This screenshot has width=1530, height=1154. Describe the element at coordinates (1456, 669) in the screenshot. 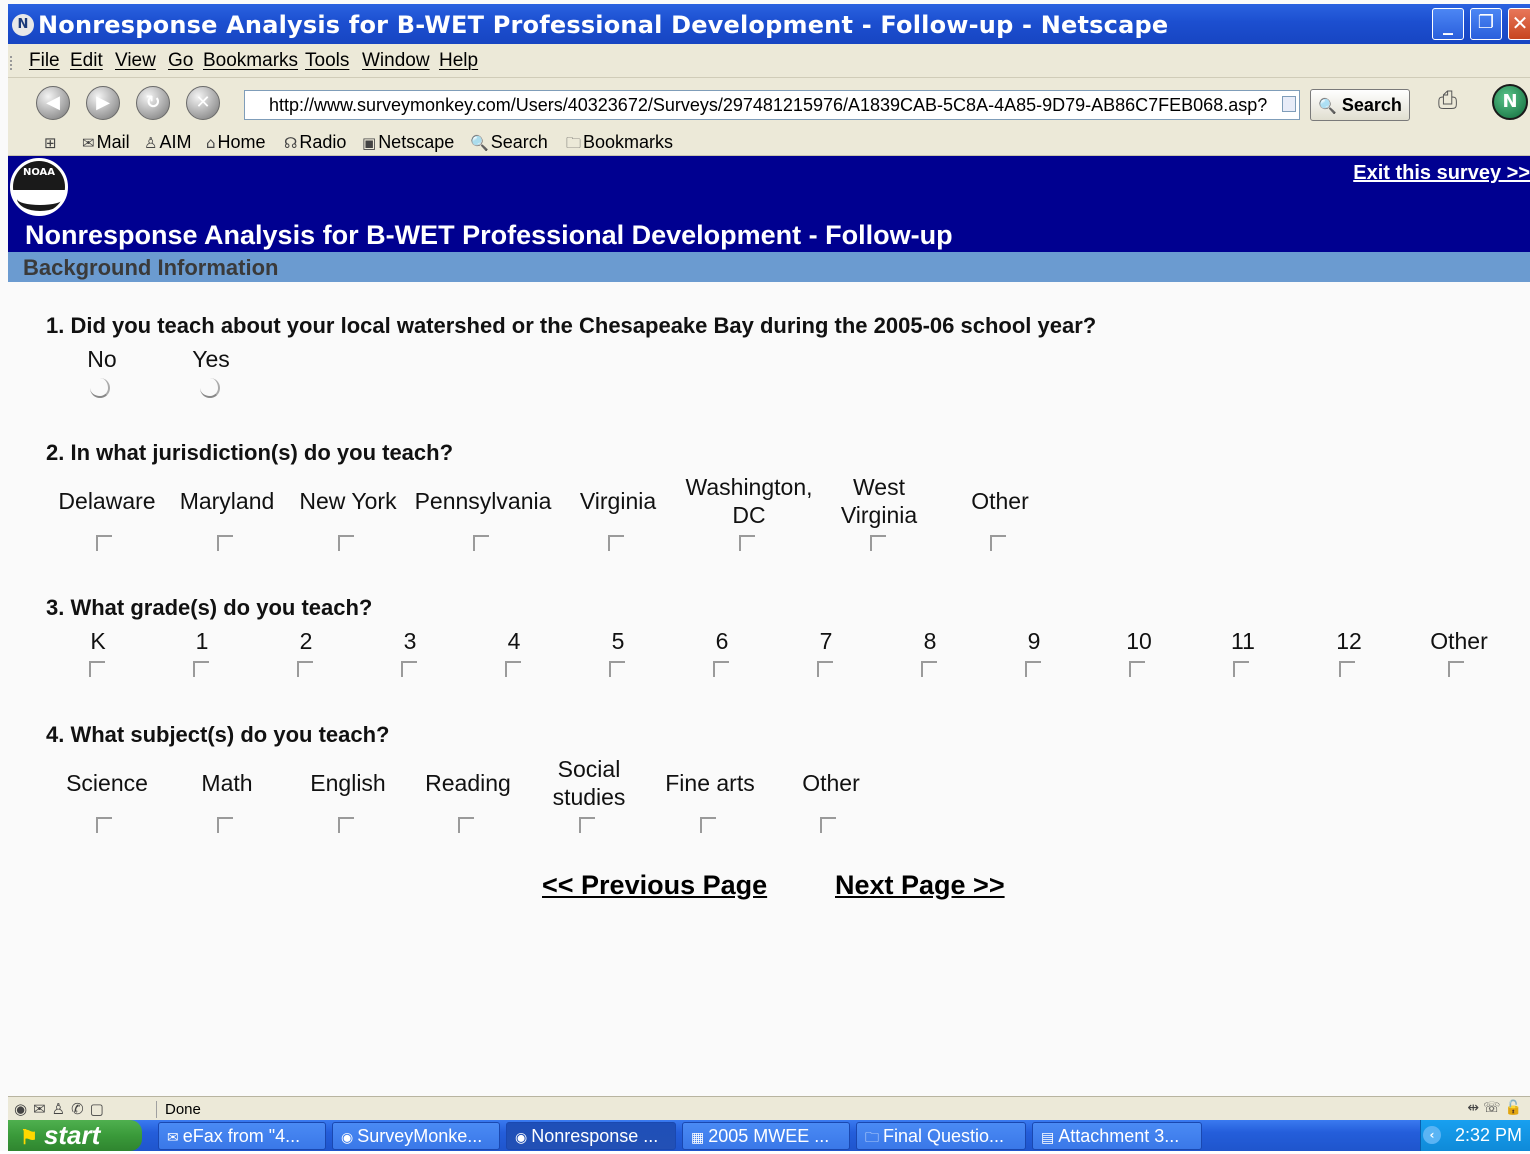

I see `q3-checkbox-other` at that location.